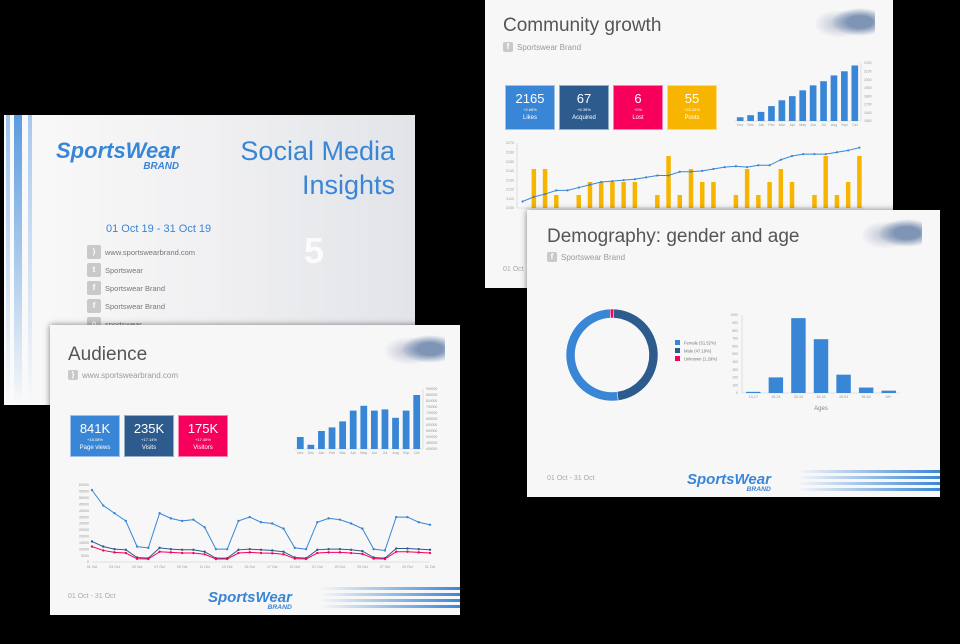 The height and width of the screenshot is (644, 960). Describe the element at coordinates (510, 199) in the screenshot. I see `y-tick-label: 2110` at that location.